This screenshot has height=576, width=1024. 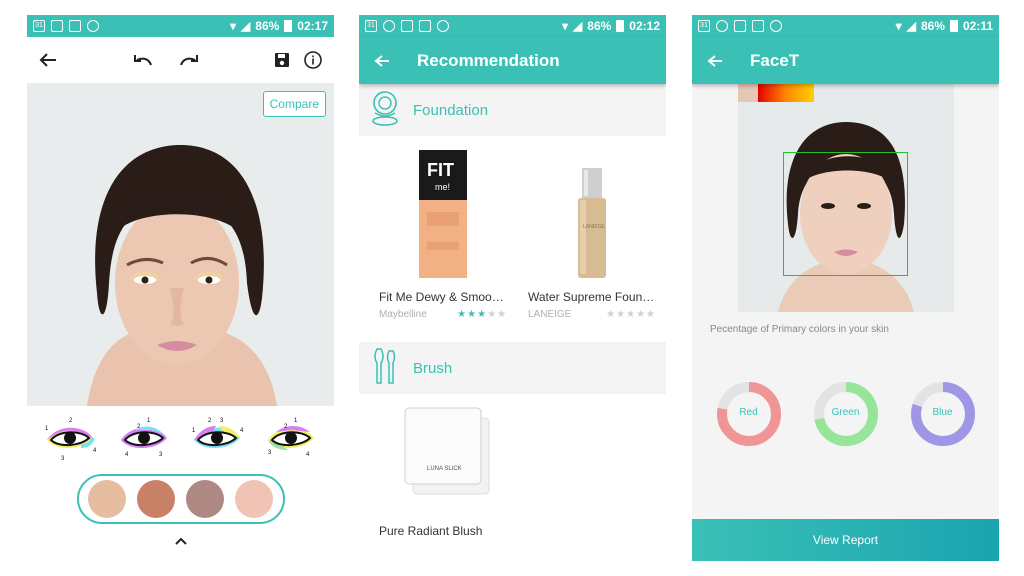 What do you see at coordinates (775, 60) in the screenshot?
I see `page-title: FaceT` at bounding box center [775, 60].